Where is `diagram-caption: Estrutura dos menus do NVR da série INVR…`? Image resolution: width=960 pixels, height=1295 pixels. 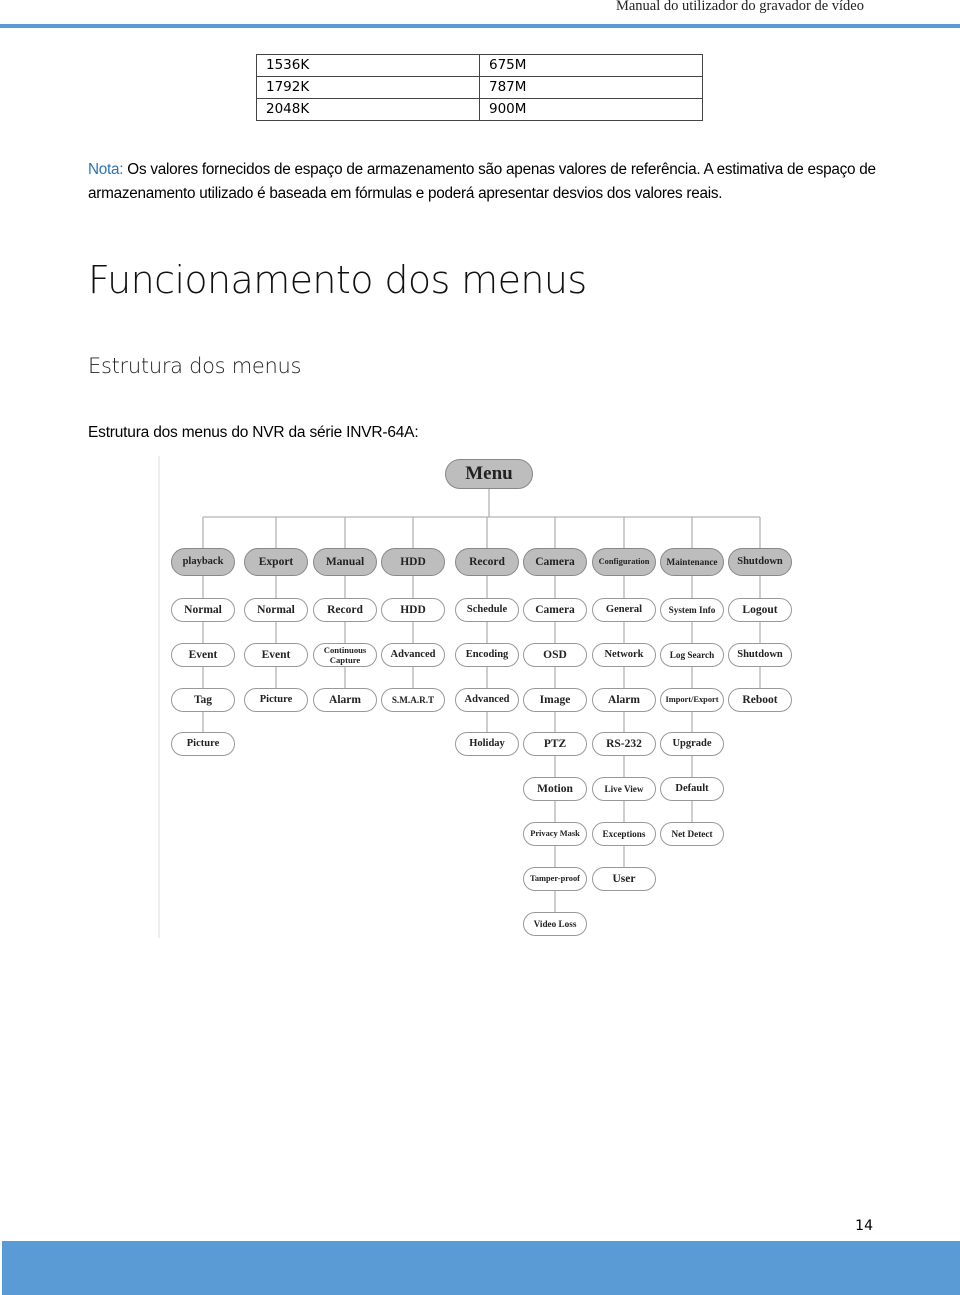
diagram-caption: Estrutura dos menus do NVR da série INVR… is located at coordinates (253, 432).